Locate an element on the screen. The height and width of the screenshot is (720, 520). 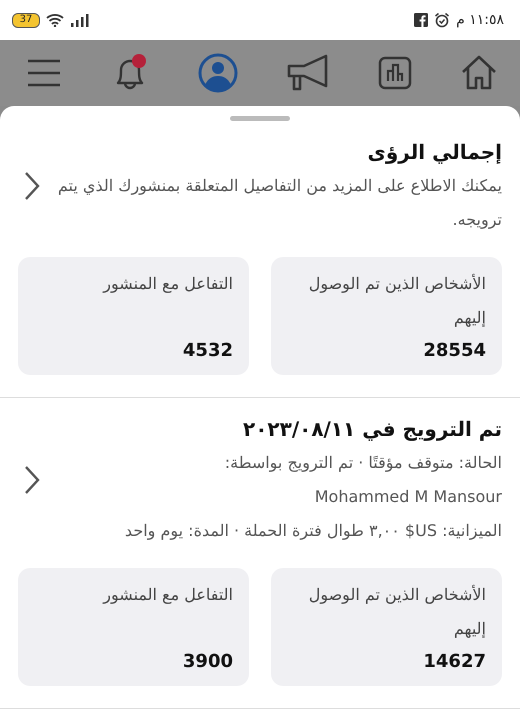
budget-text: الميزانية: US$ ٣,٠٠ طوال فترة الحملة · المدة: يوم واحد is located at coordinates (313, 531).